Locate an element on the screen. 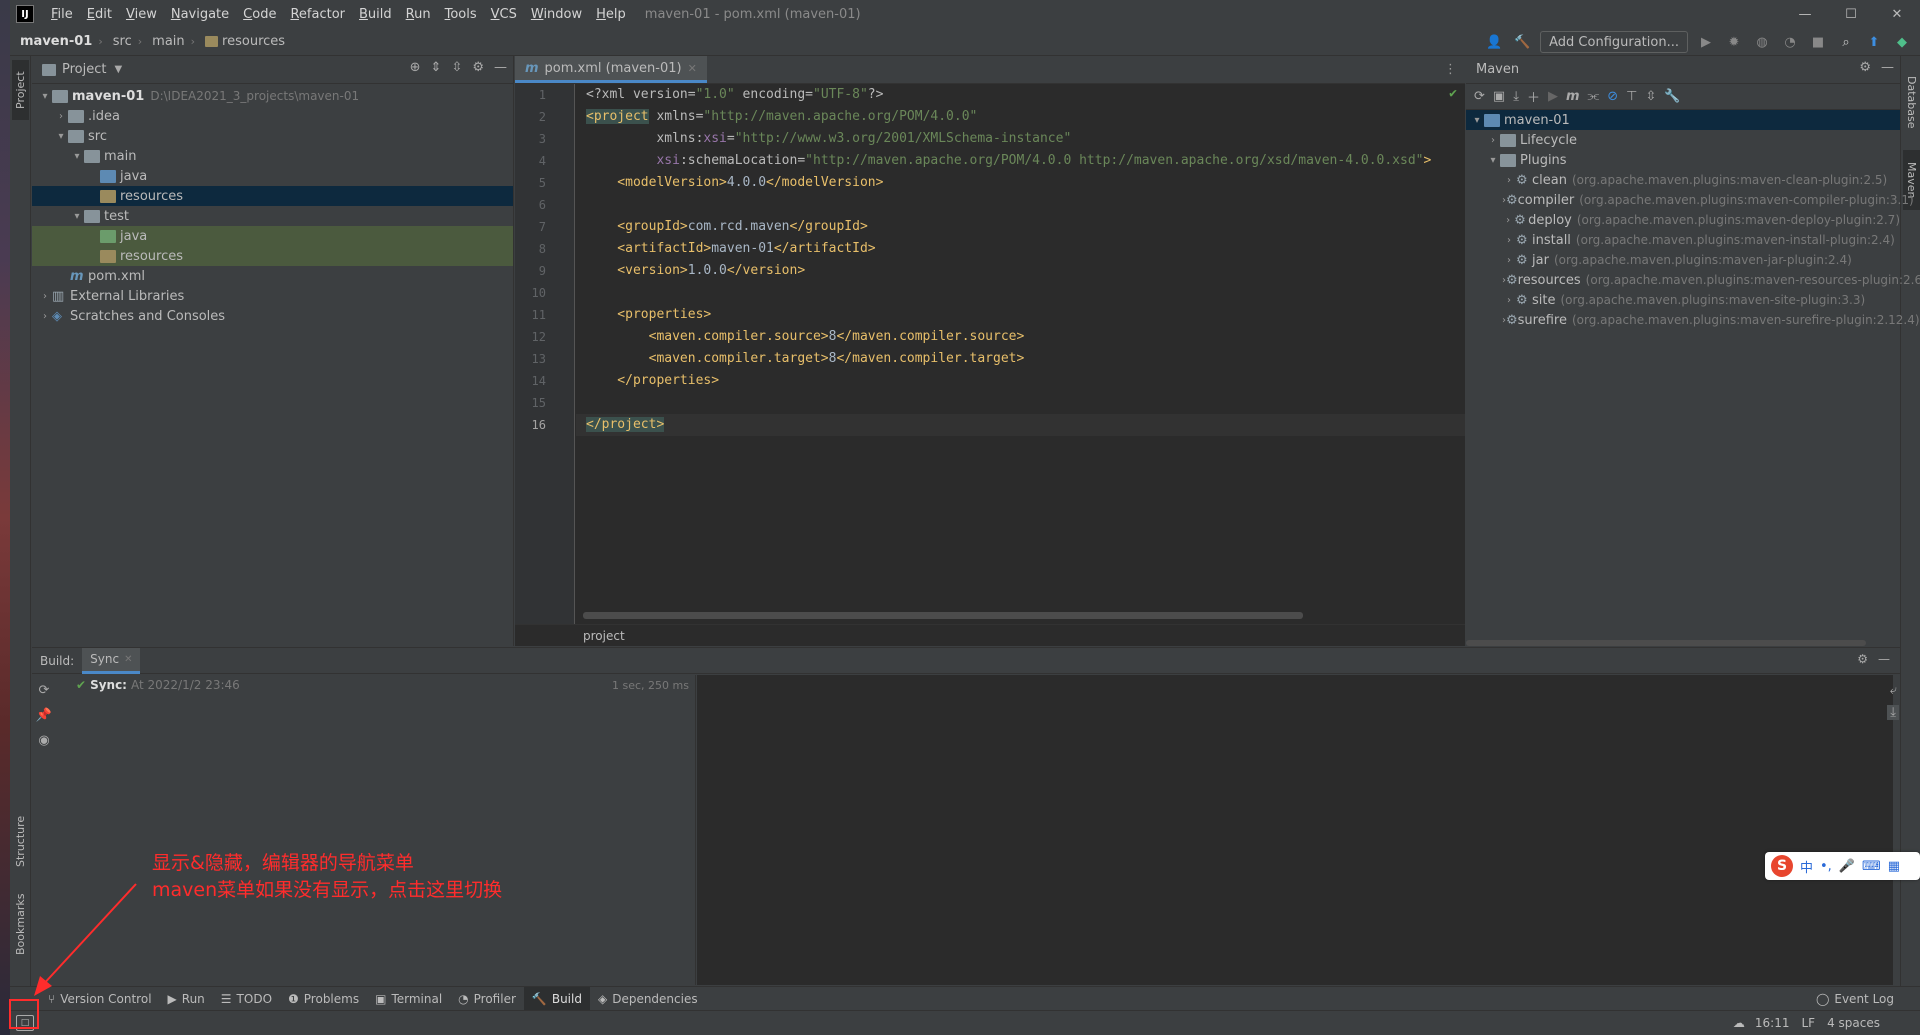 The height and width of the screenshot is (1035, 1920). dropdown-arrow-icon: ▼ is located at coordinates (118, 69).